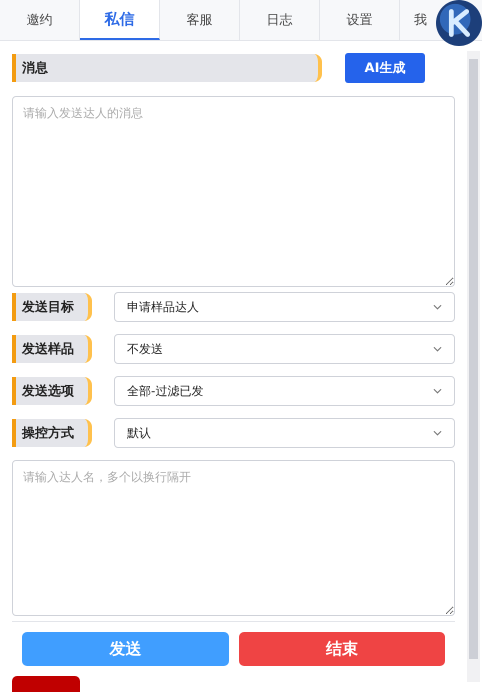  What do you see at coordinates (280, 20) in the screenshot?
I see `tab: 日志` at bounding box center [280, 20].